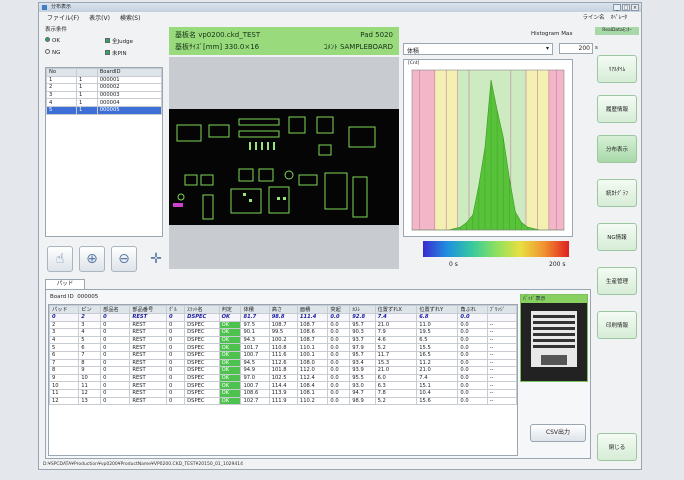  I want to click on col-flag, so click(87, 72).